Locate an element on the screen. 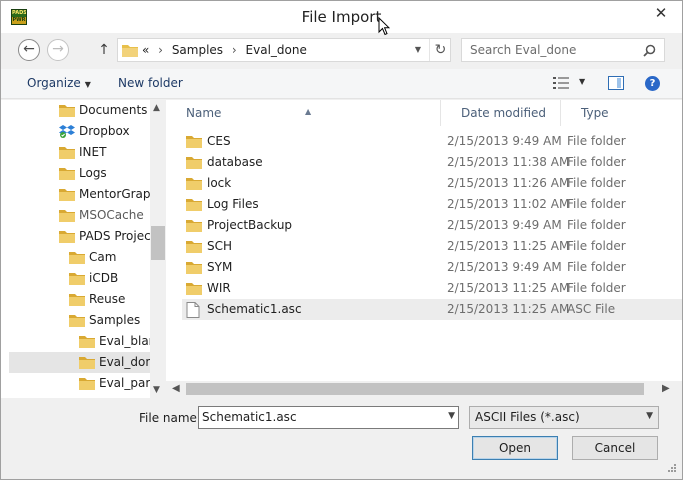 Image resolution: width=683 pixels, height=480 pixels. file-type-value: ASCII Files (*.asc) is located at coordinates (527, 417).